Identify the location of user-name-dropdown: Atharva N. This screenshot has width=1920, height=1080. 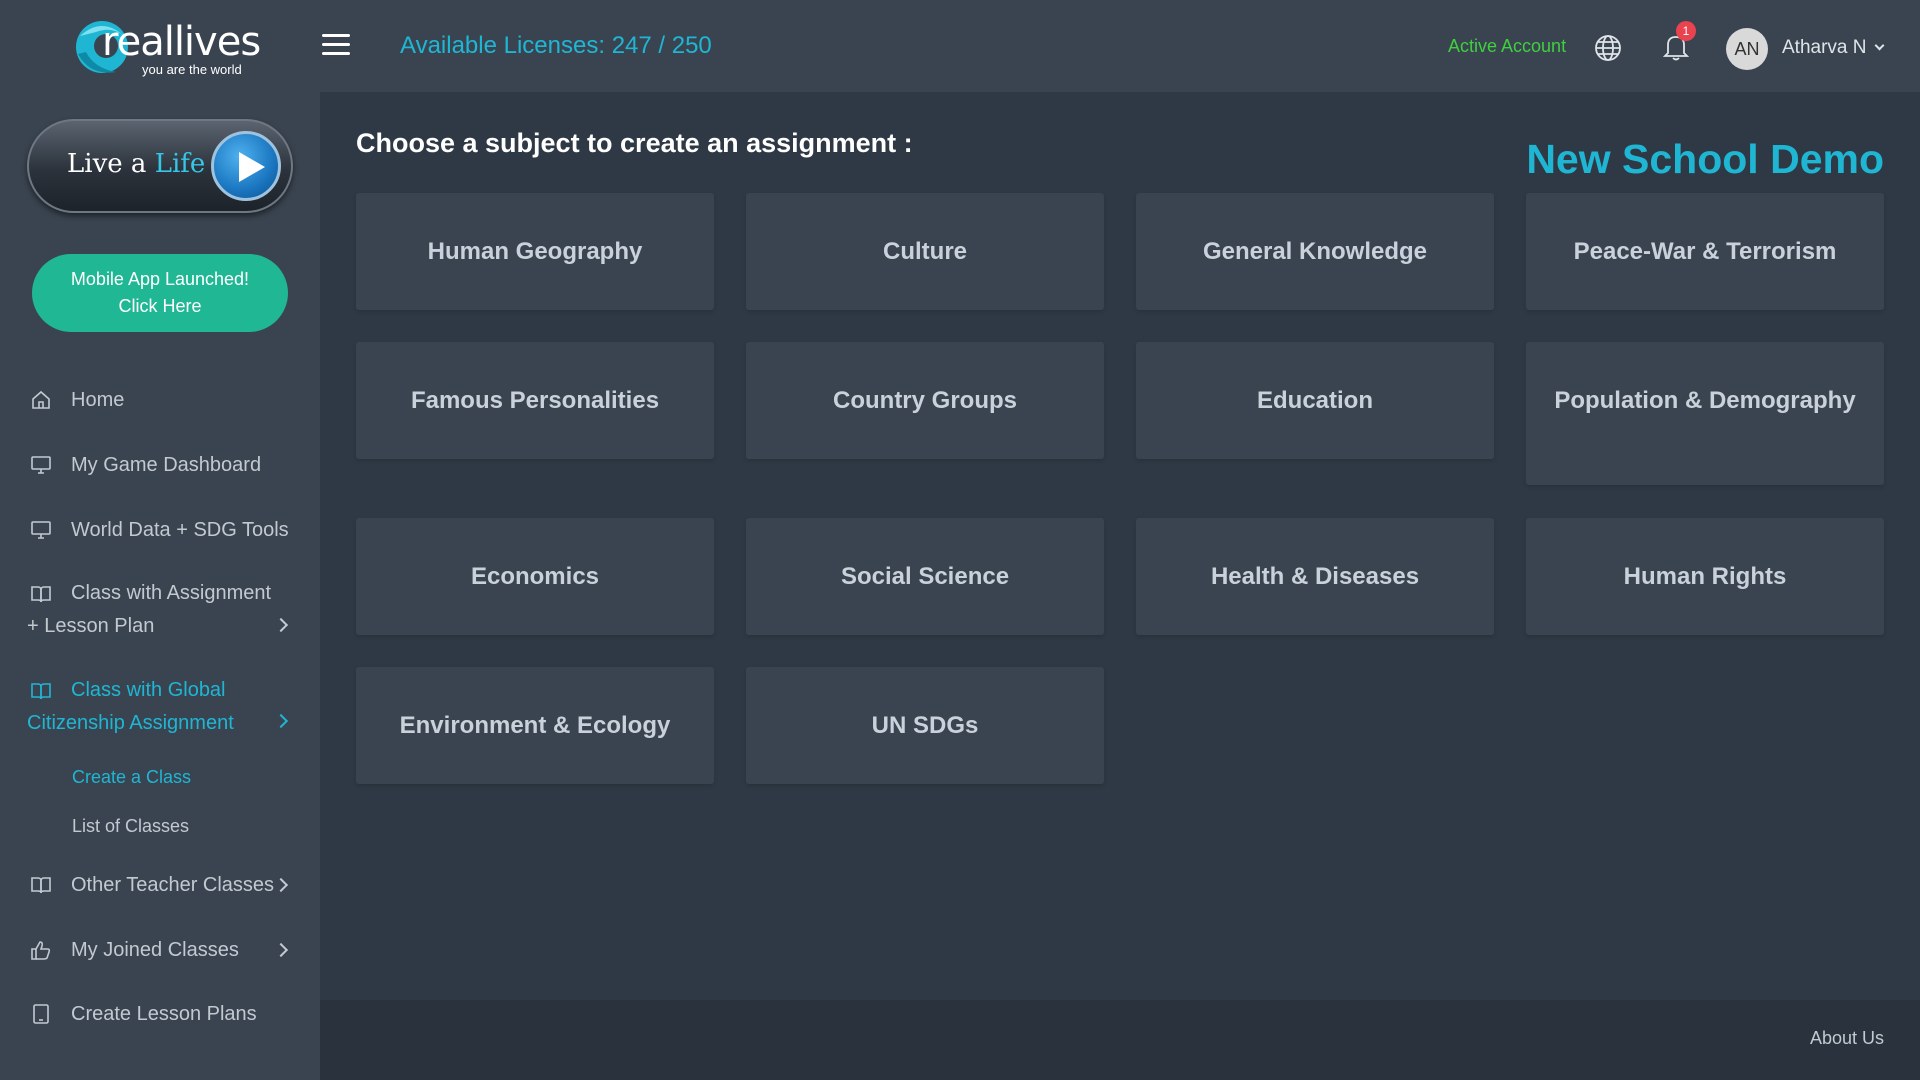
(1824, 48).